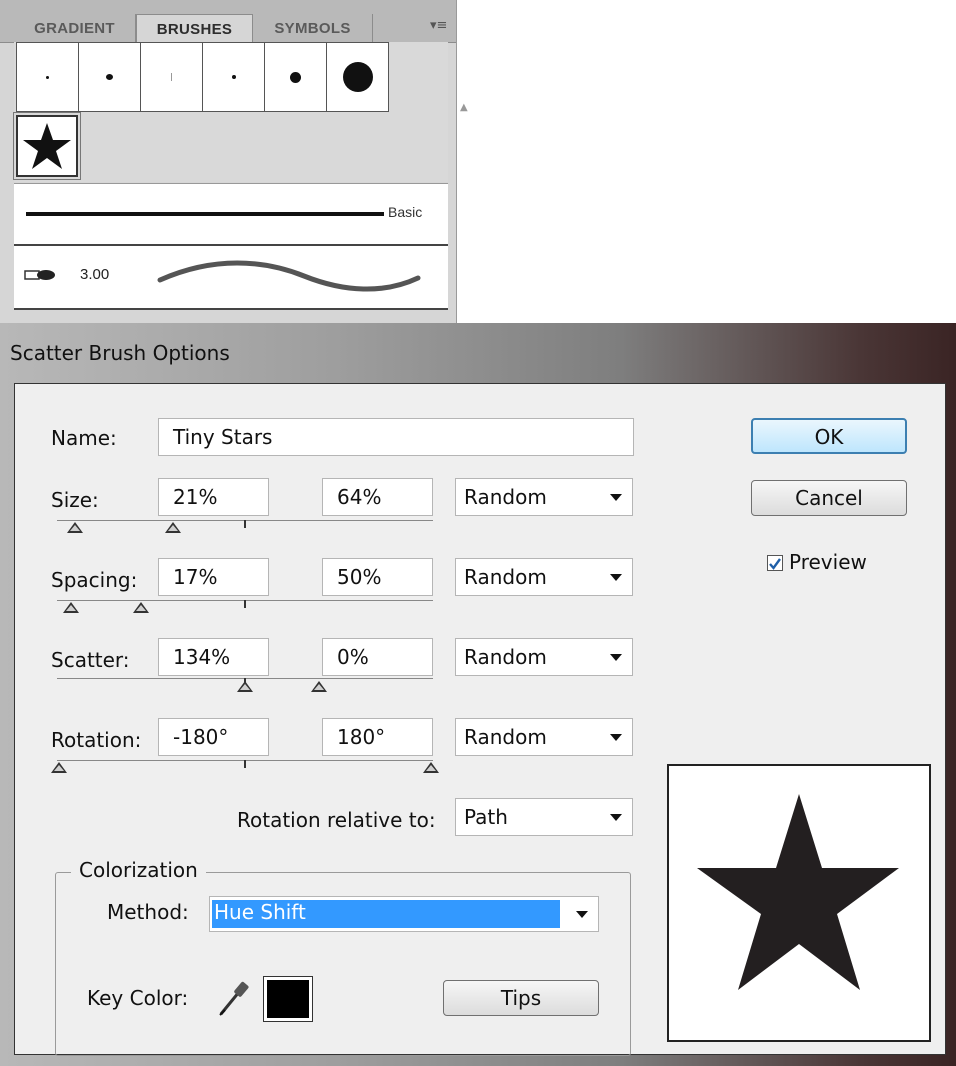 This screenshot has height=1066, width=956. I want to click on colorization-legend: Colorization, so click(138, 870).